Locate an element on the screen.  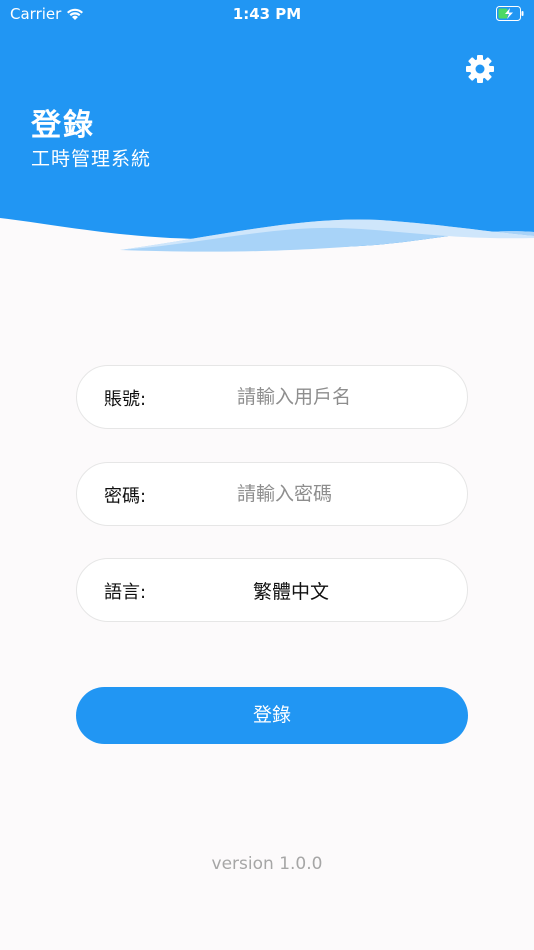
battery-charging-icon is located at coordinates (510, 13).